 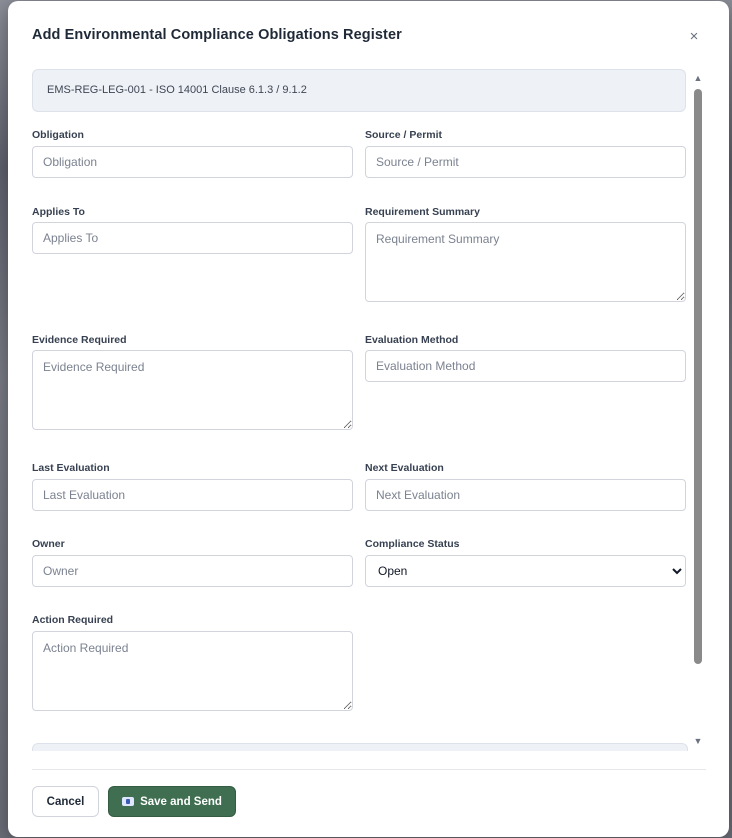 What do you see at coordinates (181, 801) in the screenshot?
I see `save-and-send-label: Save and Send` at bounding box center [181, 801].